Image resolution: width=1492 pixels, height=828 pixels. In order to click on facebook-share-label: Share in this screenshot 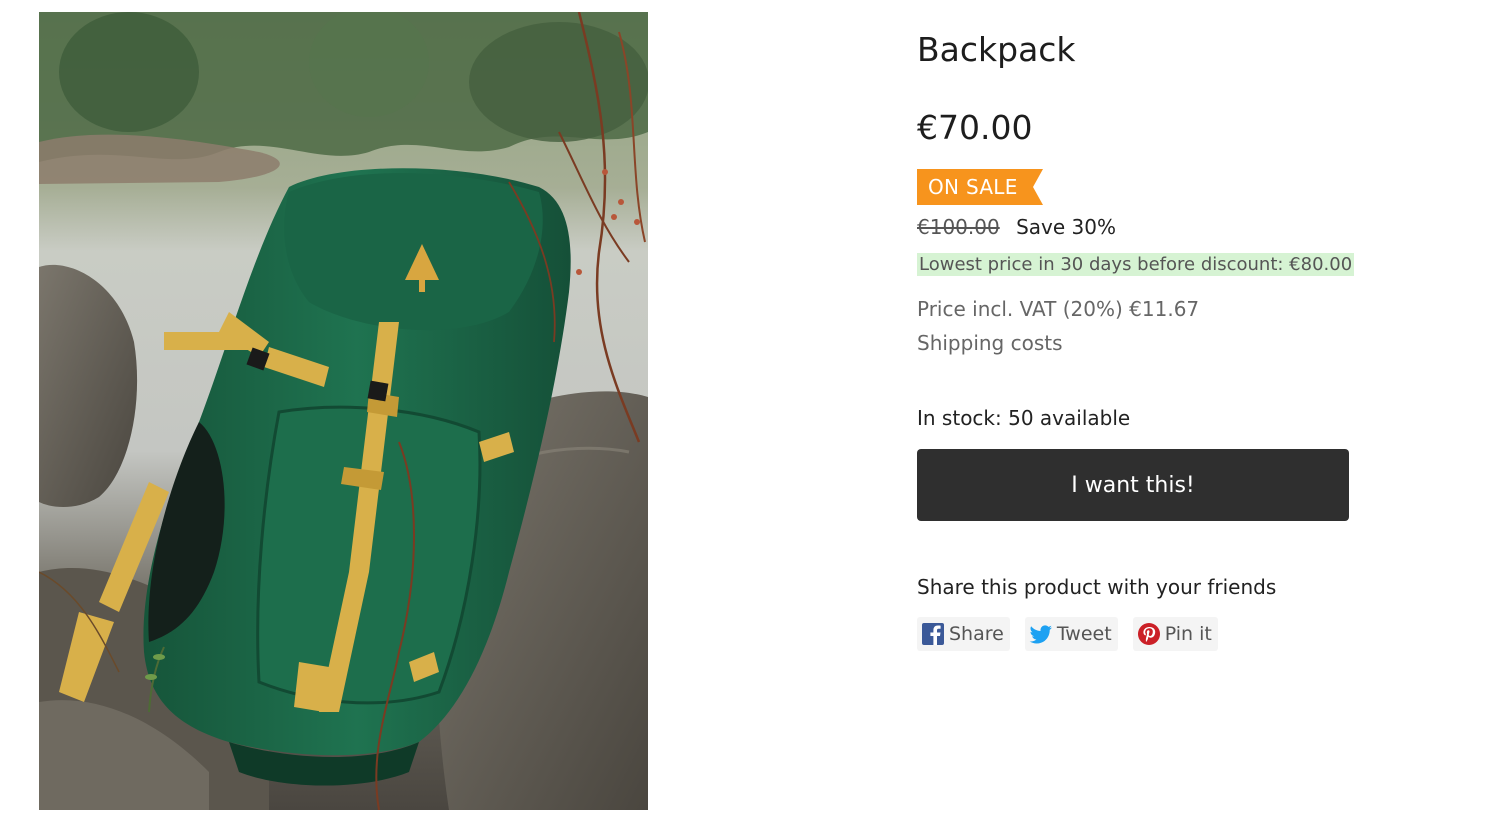, I will do `click(976, 634)`.